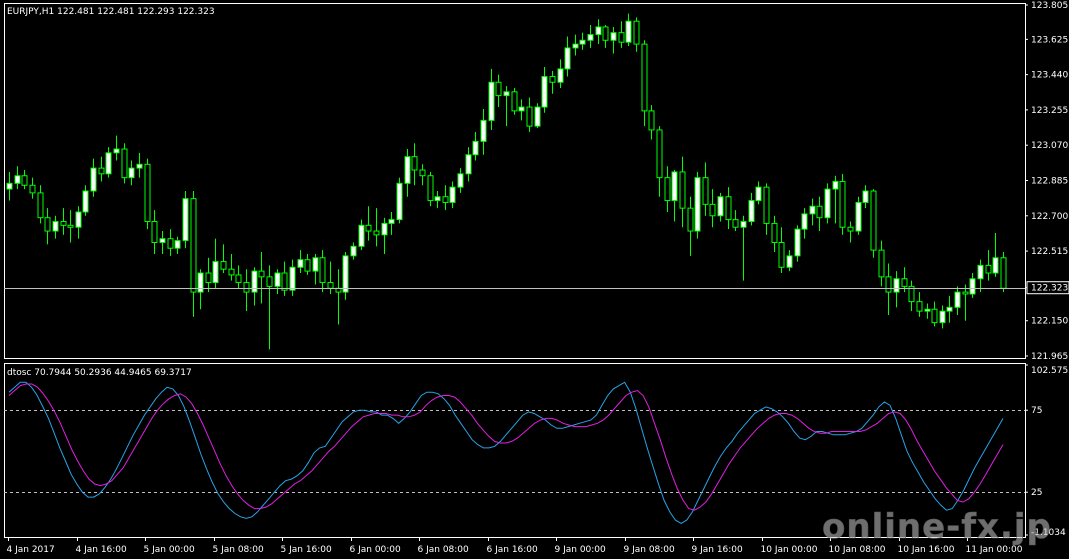 This screenshot has height=559, width=1069. Describe the element at coordinates (31, 550) in the screenshot. I see `time-tick-label: 4 Jan 2017` at that location.